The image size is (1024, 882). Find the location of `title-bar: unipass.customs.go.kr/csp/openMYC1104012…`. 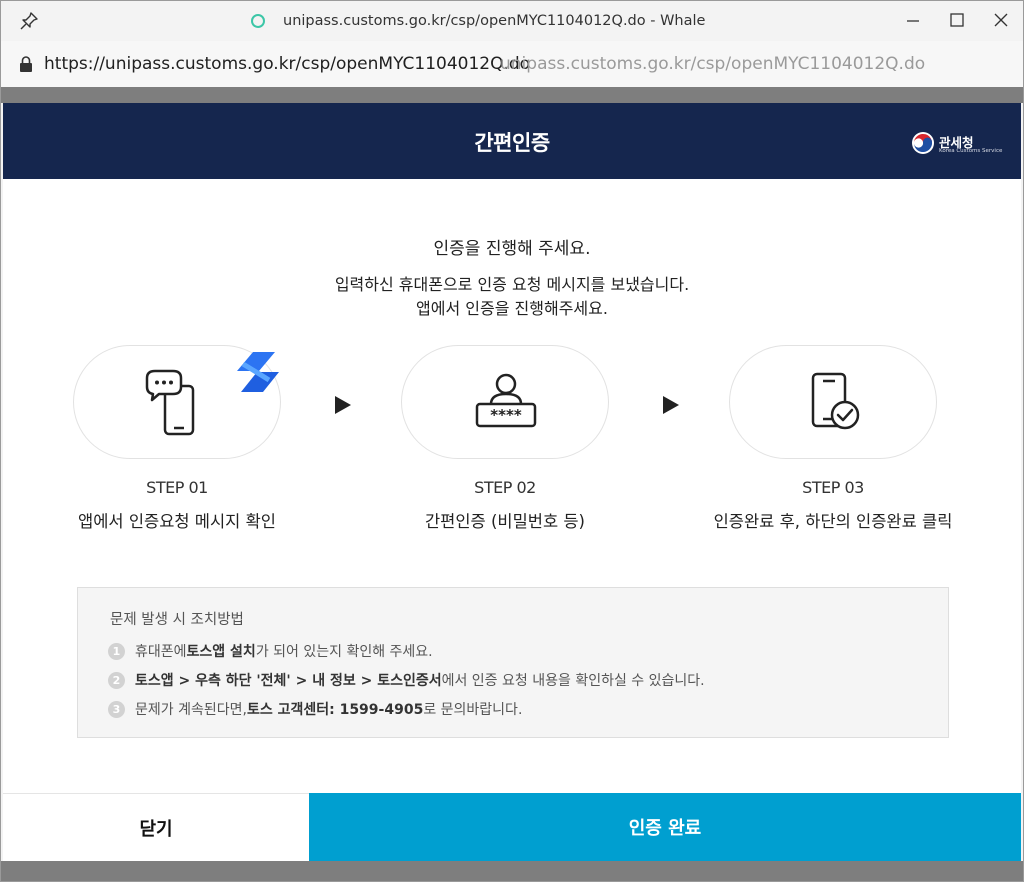

title-bar: unipass.customs.go.kr/csp/openMYC1104012… is located at coordinates (512, 21).